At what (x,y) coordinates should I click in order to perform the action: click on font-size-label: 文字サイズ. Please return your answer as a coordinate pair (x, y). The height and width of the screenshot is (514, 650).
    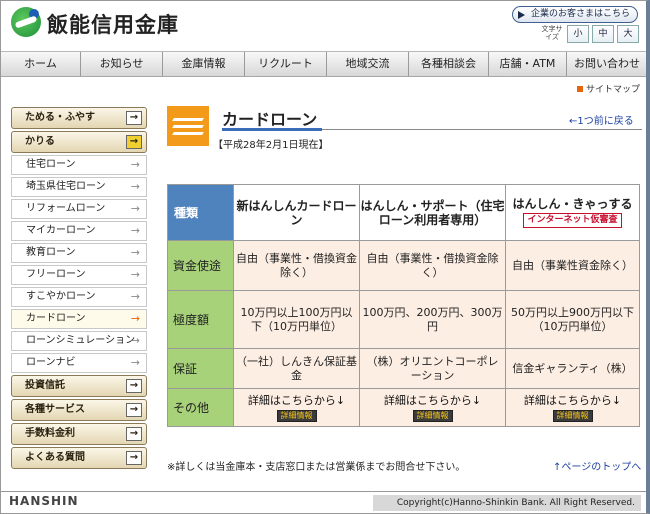
    Looking at the image, I should click on (552, 33).